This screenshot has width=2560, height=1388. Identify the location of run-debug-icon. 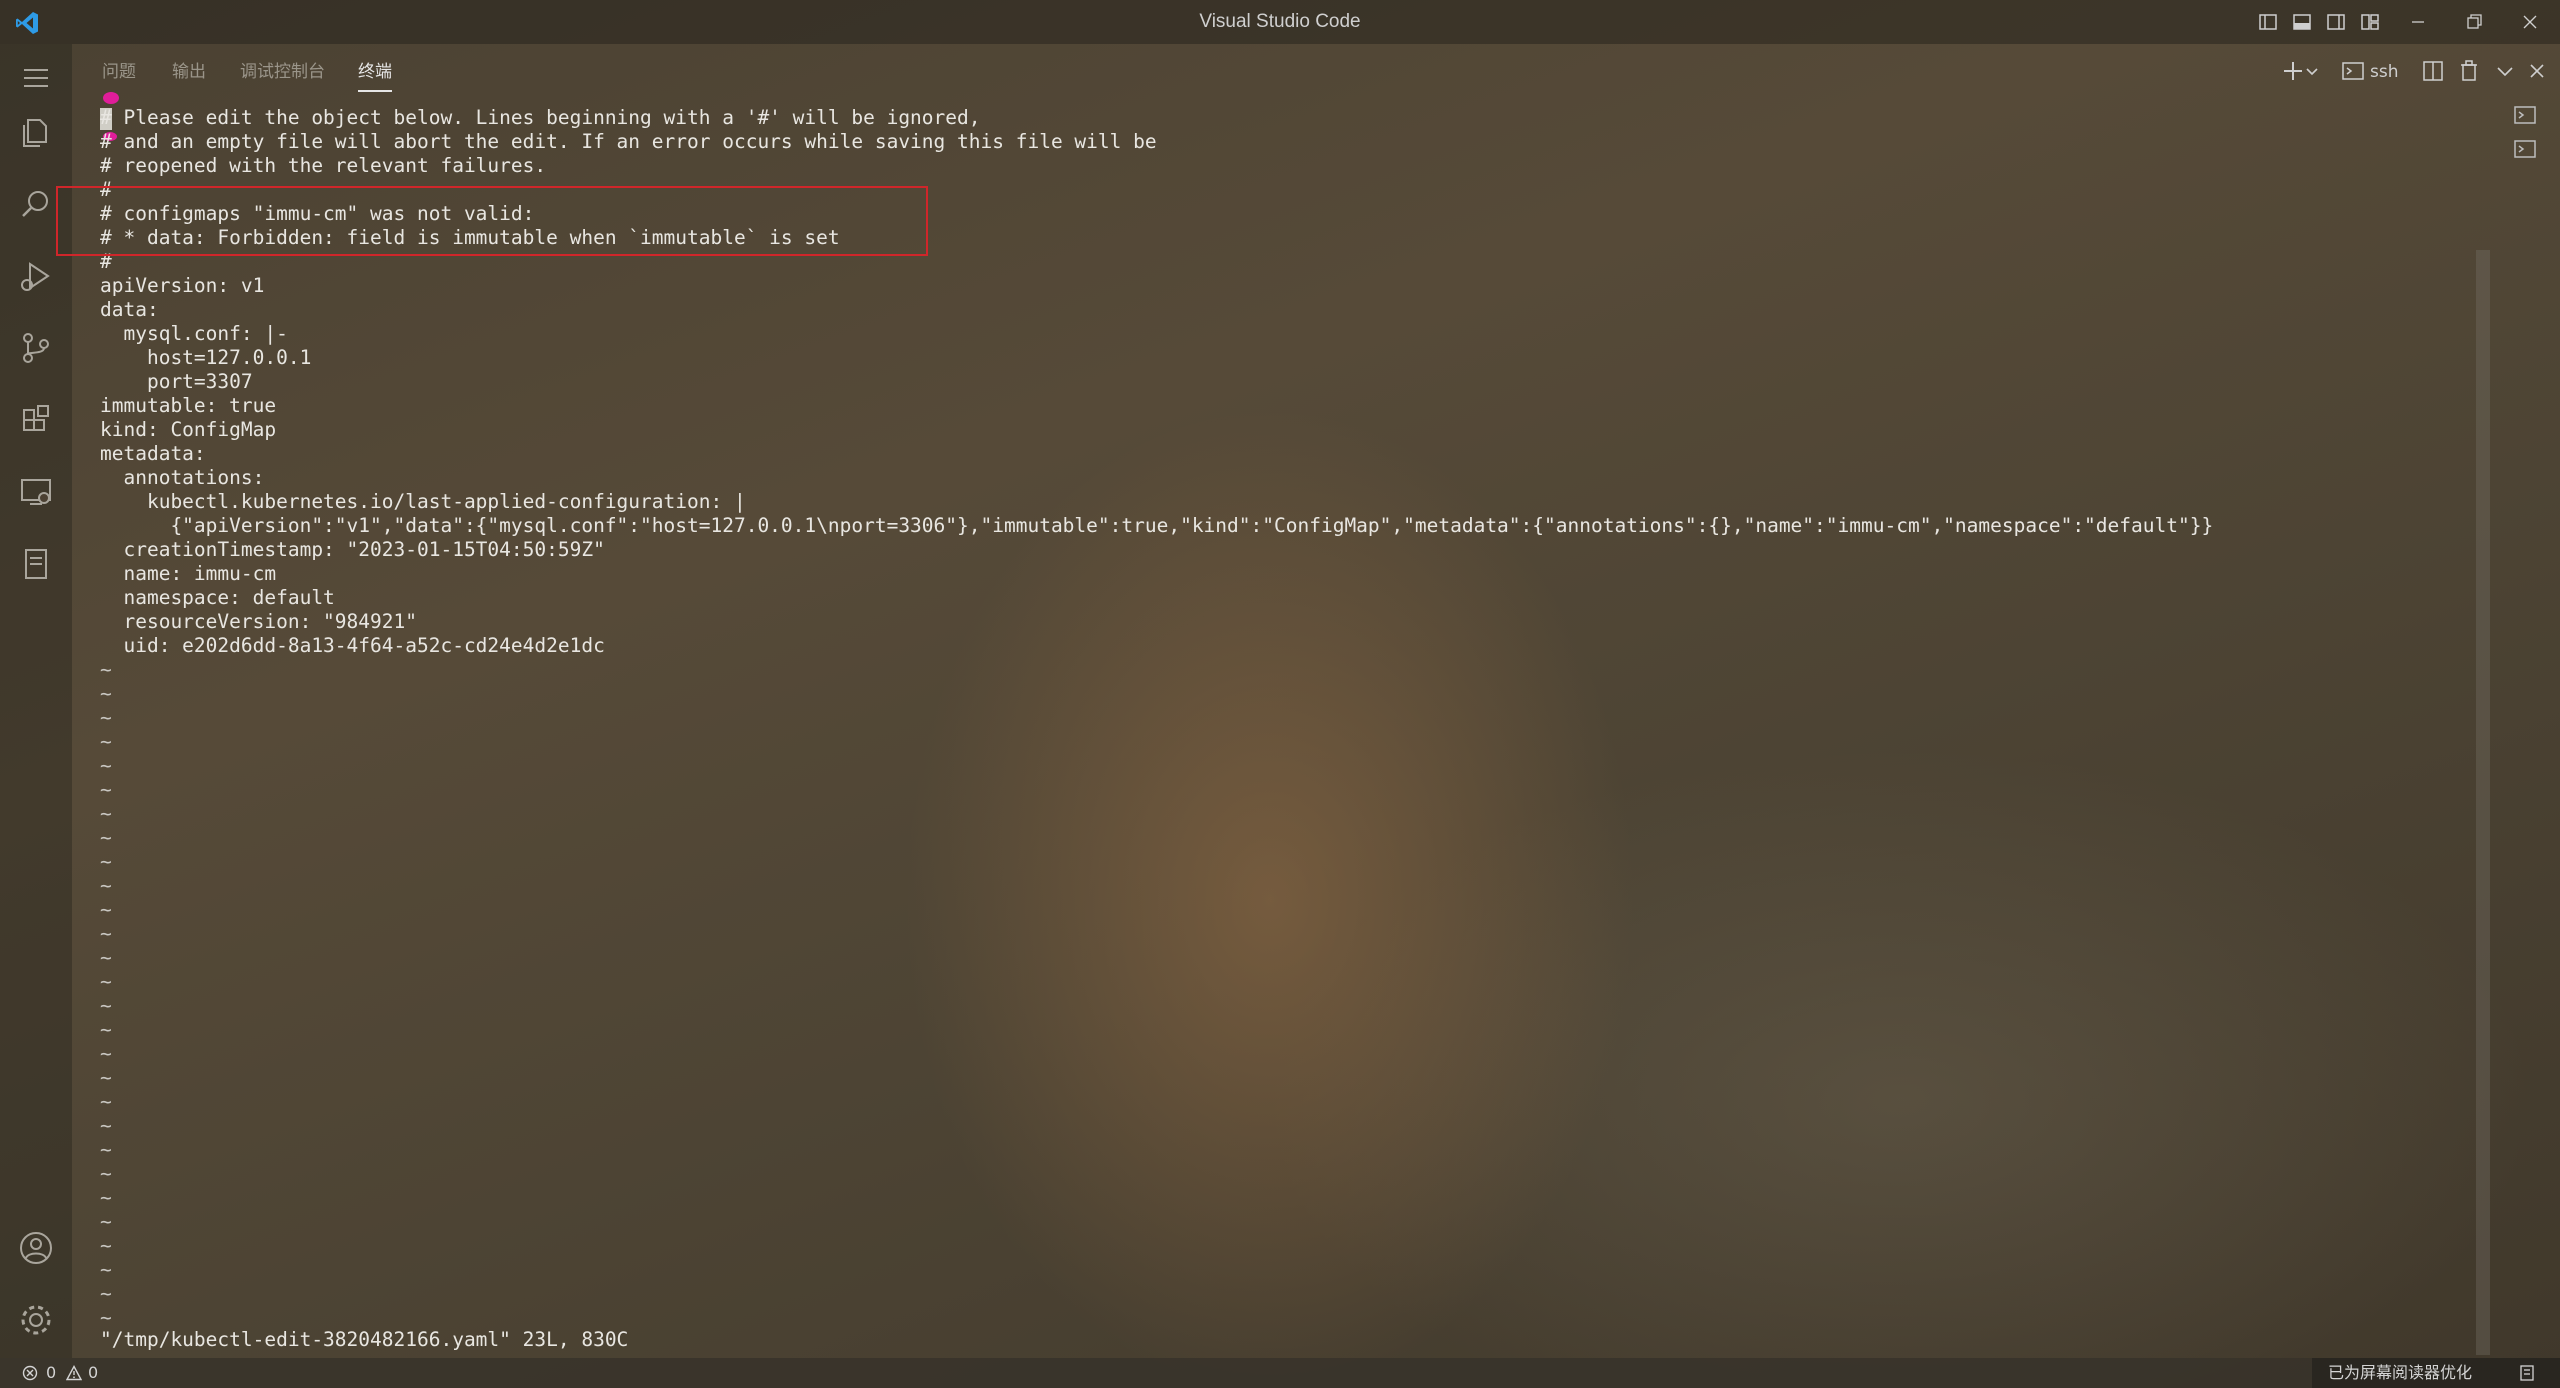
(36, 276).